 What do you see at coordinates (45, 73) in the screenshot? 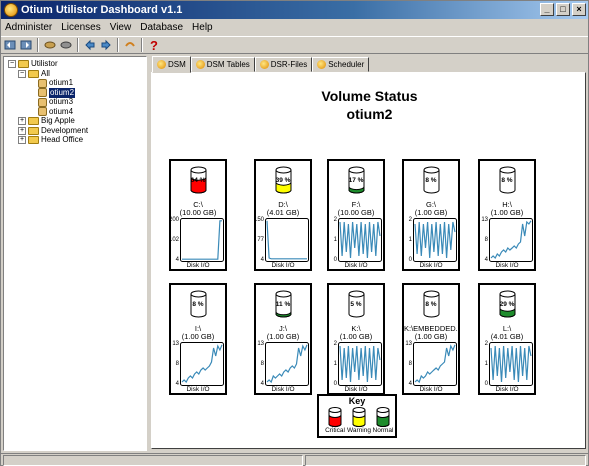
I see `tree-node-label: All` at bounding box center [45, 73].